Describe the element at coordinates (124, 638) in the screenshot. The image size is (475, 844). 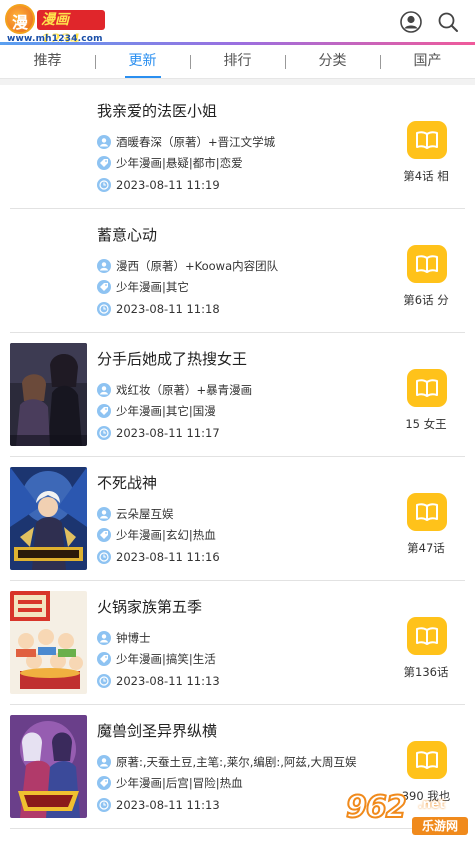
I see `comic-author: 钟博士` at that location.